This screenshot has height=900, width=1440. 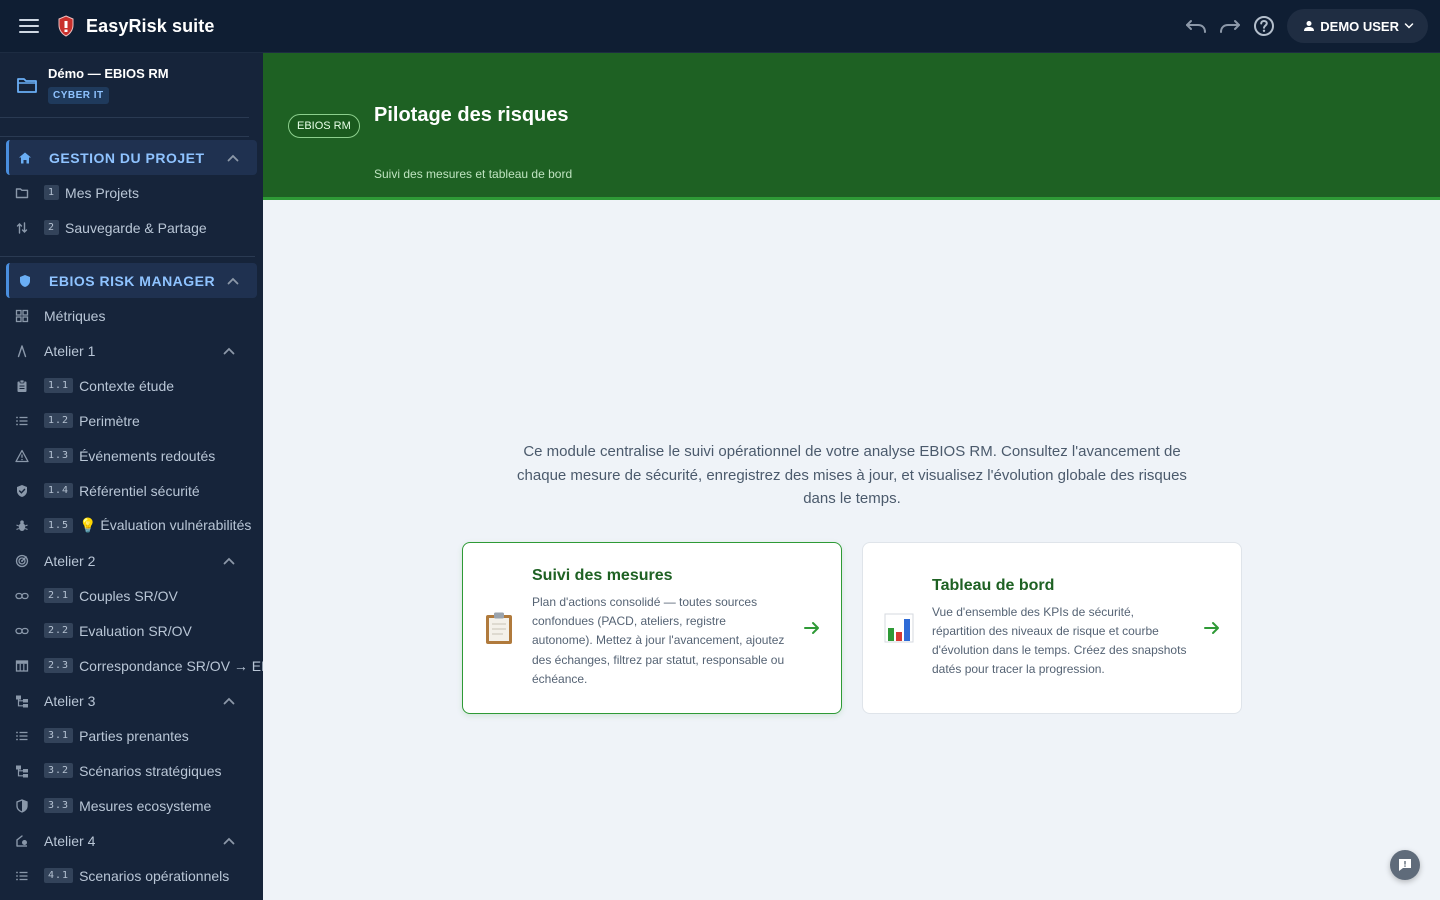 I want to click on module-badge: EBIOS RM, so click(x=324, y=126).